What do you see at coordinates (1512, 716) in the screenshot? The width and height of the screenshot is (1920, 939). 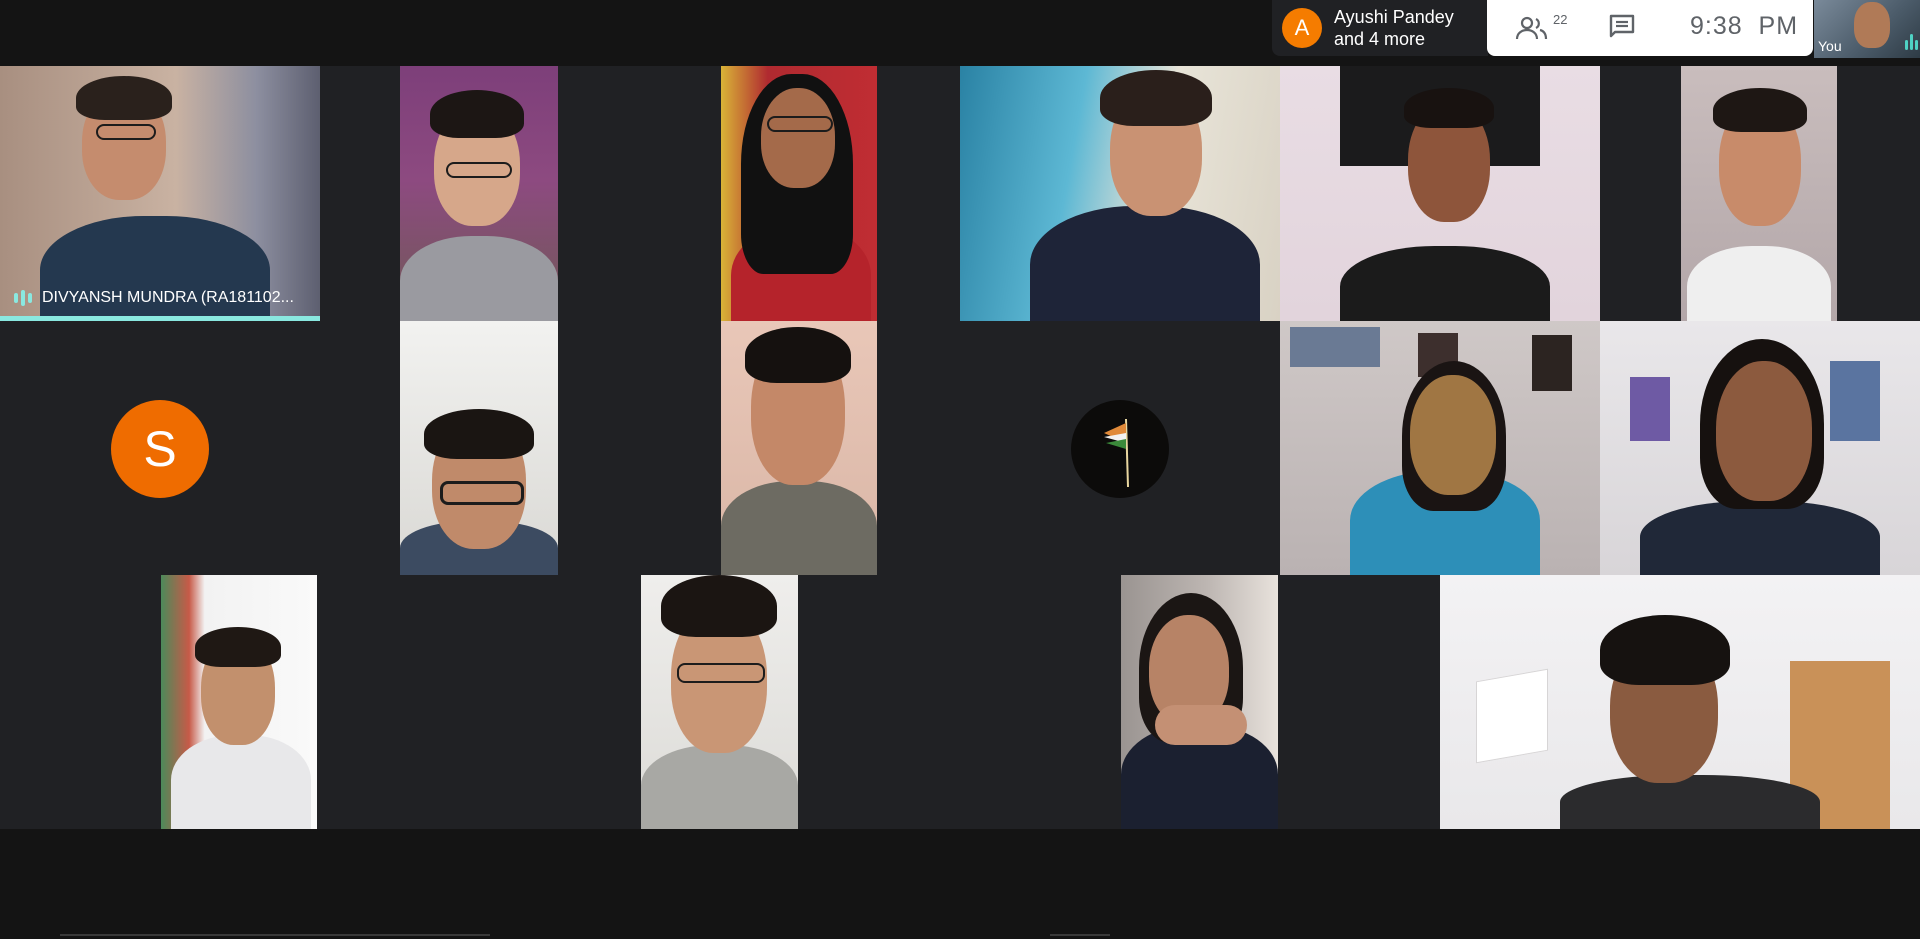 I see `wall-paper` at bounding box center [1512, 716].